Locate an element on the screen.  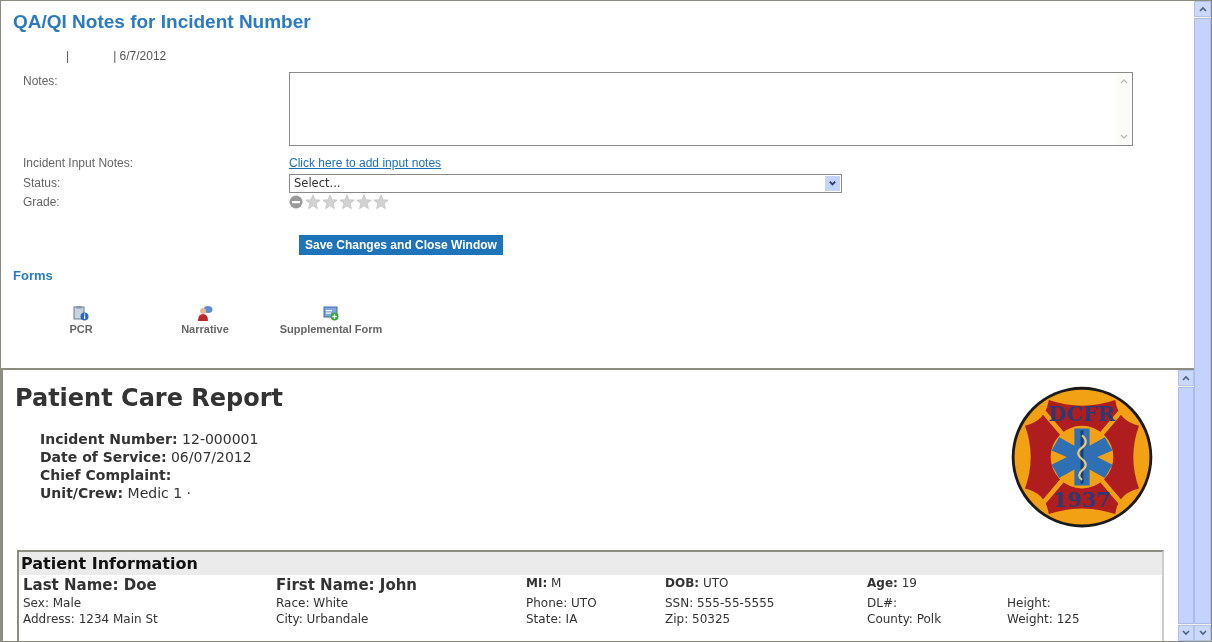
field-label: Incident Input Notes: is located at coordinates (78, 163).